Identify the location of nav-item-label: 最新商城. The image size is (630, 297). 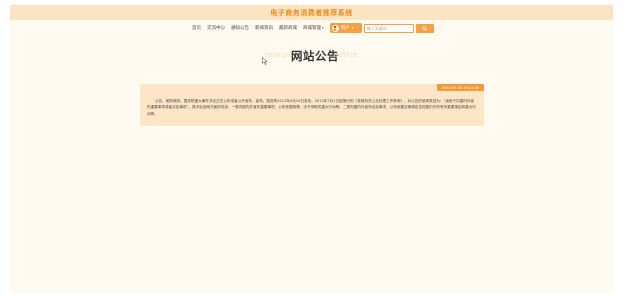
(288, 28).